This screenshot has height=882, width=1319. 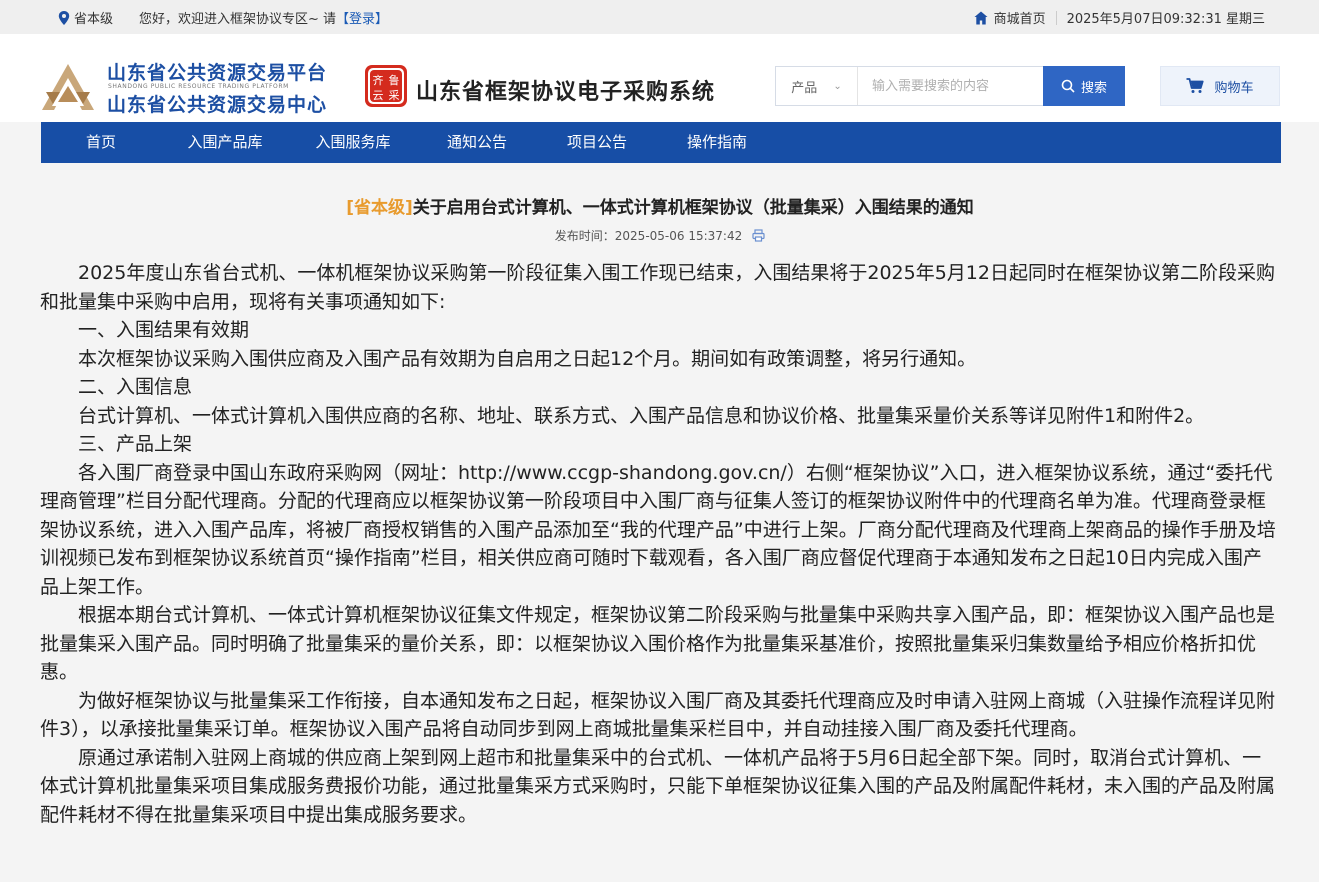 I want to click on article-section-heading: 三、产品上架, so click(x=135, y=444).